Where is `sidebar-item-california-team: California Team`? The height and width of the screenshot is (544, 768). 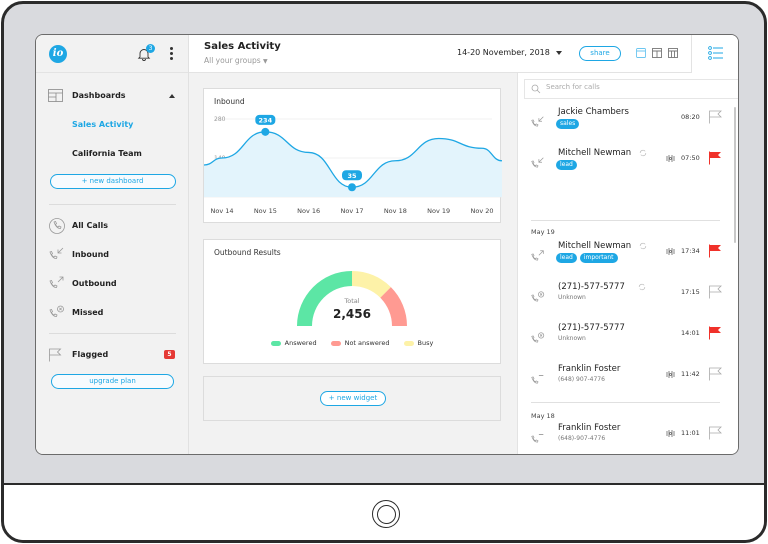
sidebar-item-california-team: California Team is located at coordinates (112, 153).